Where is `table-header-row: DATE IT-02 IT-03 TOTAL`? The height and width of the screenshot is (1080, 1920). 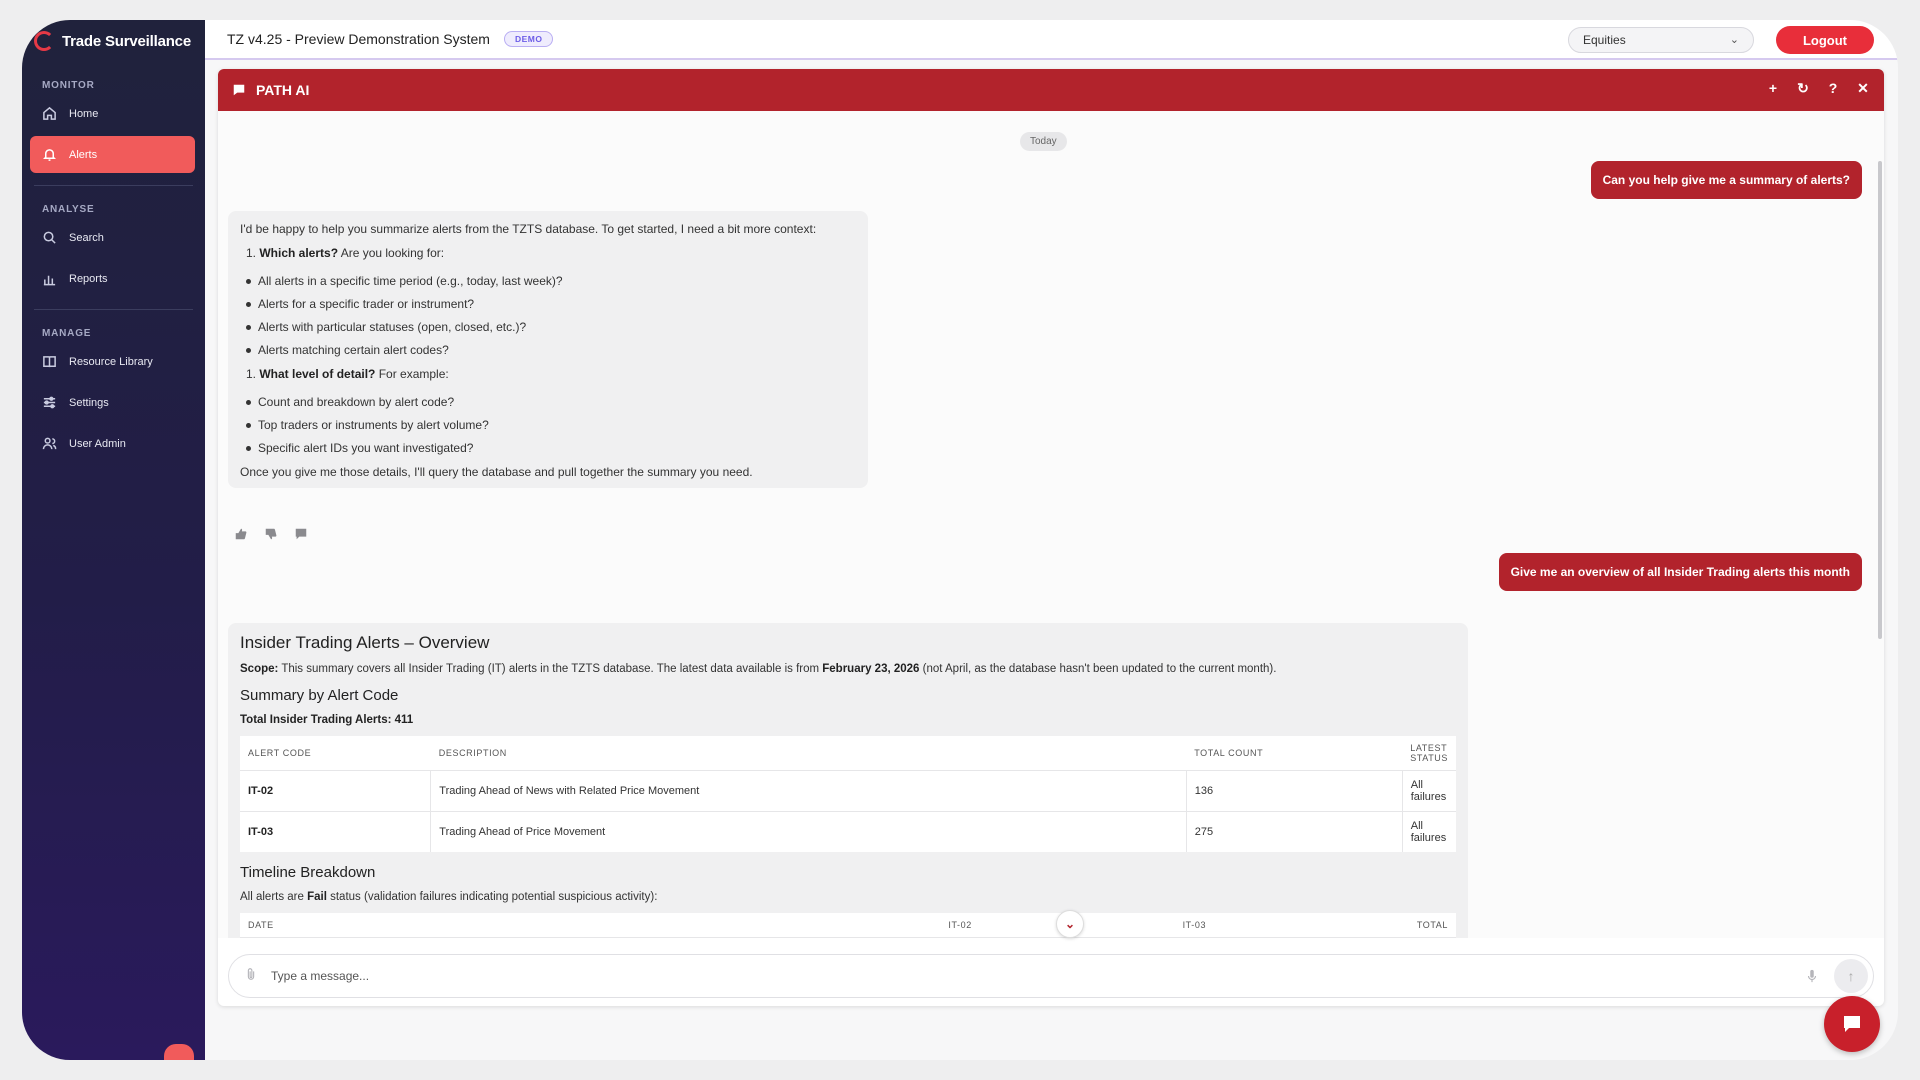
table-header-row: DATE IT-02 IT-03 TOTAL is located at coordinates (848, 925).